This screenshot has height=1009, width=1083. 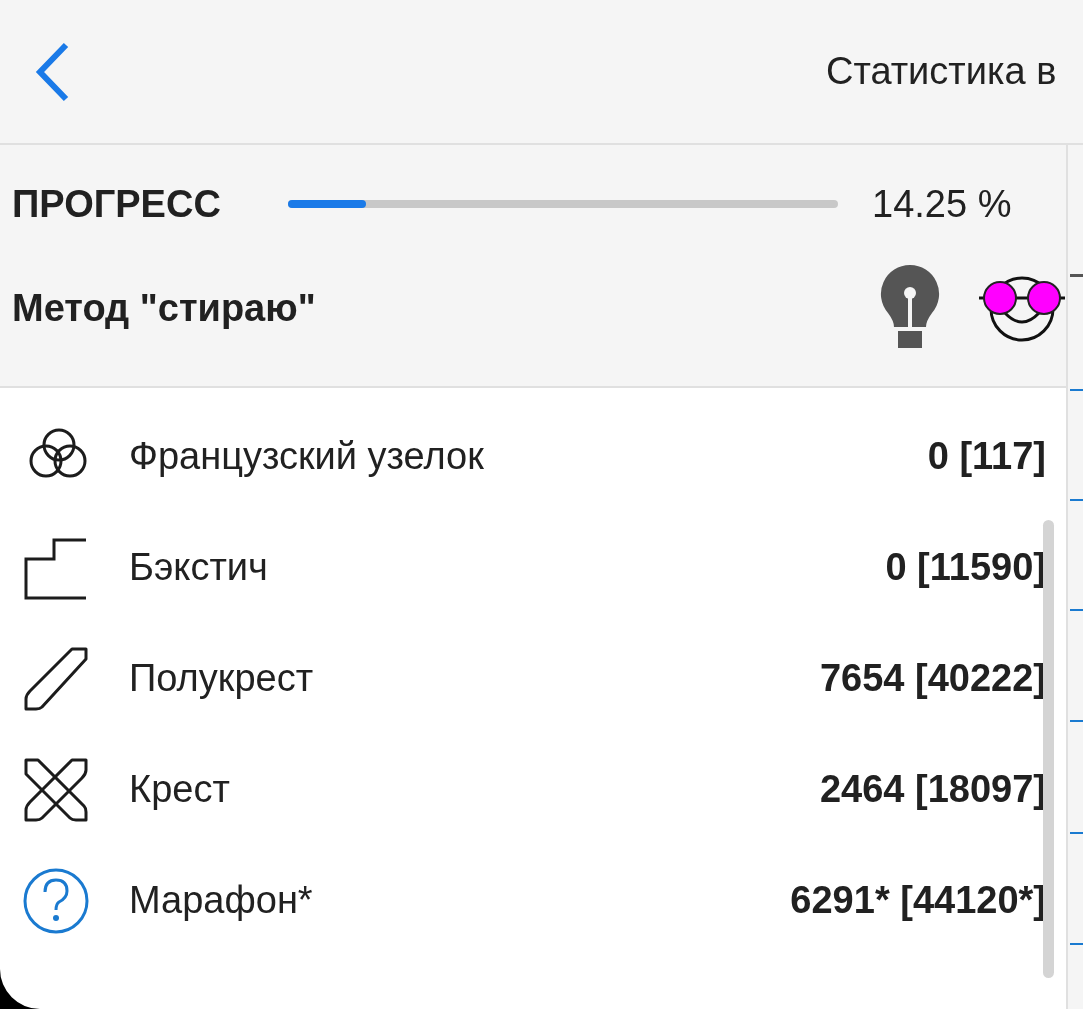 I want to click on stitch-count: 0 [11590], so click(x=965, y=567).